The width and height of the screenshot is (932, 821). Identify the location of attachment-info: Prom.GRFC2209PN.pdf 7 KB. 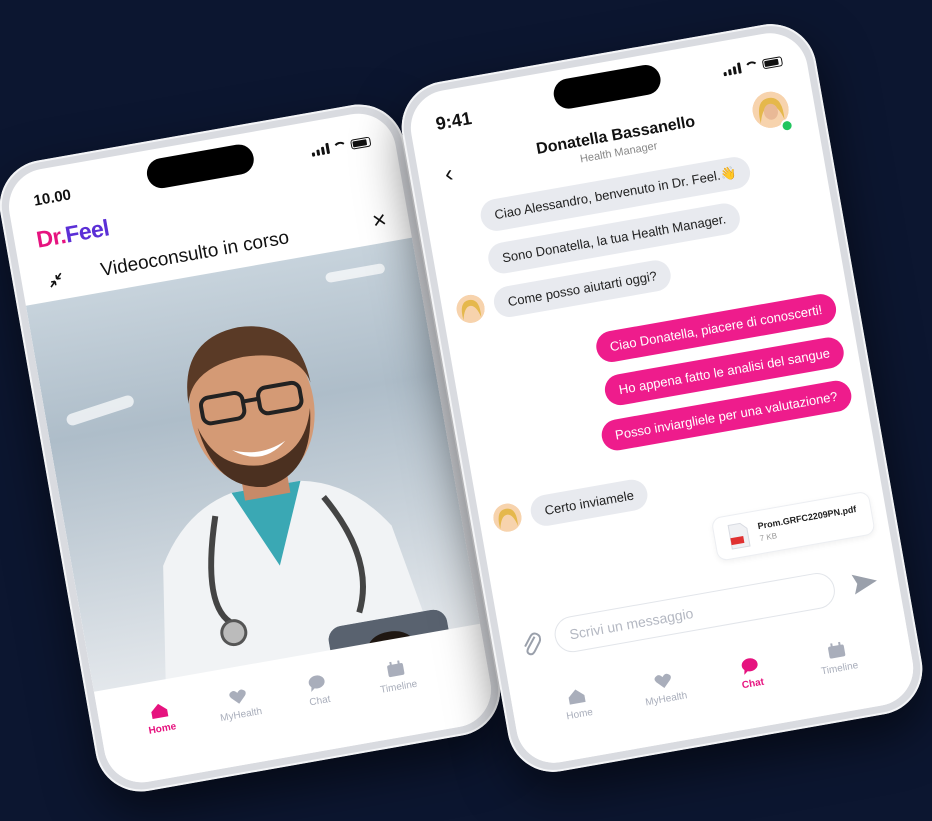
(808, 523).